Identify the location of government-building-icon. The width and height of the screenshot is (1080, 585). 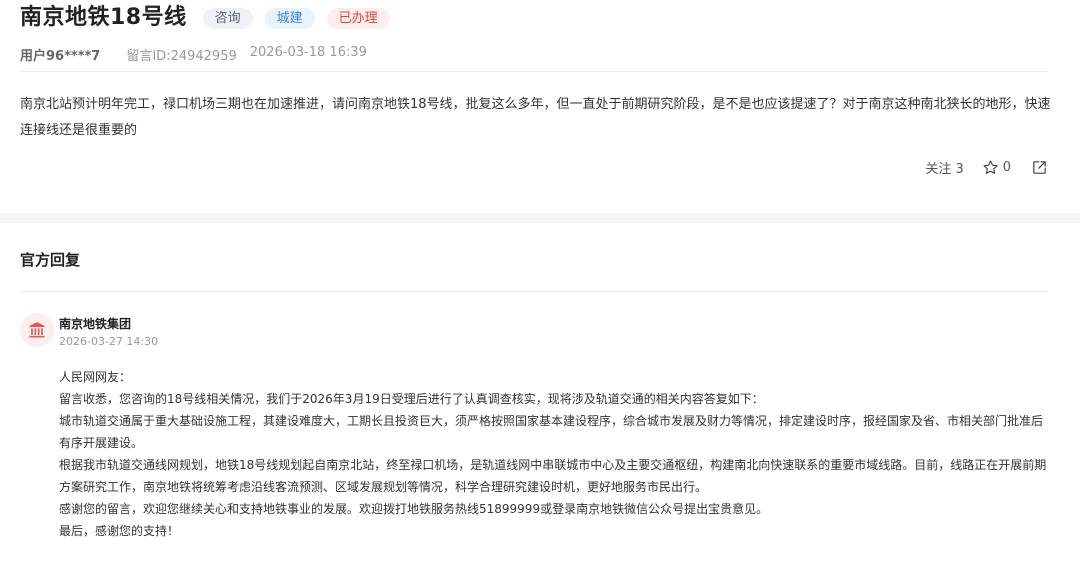
(37, 330).